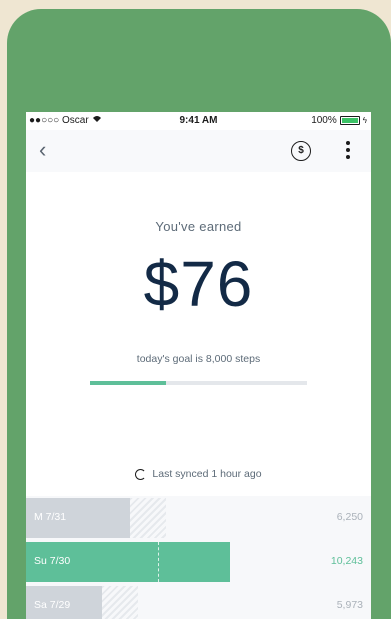 This screenshot has width=391, height=619. Describe the element at coordinates (52, 561) in the screenshot. I see `day-label: Su 7/30` at that location.